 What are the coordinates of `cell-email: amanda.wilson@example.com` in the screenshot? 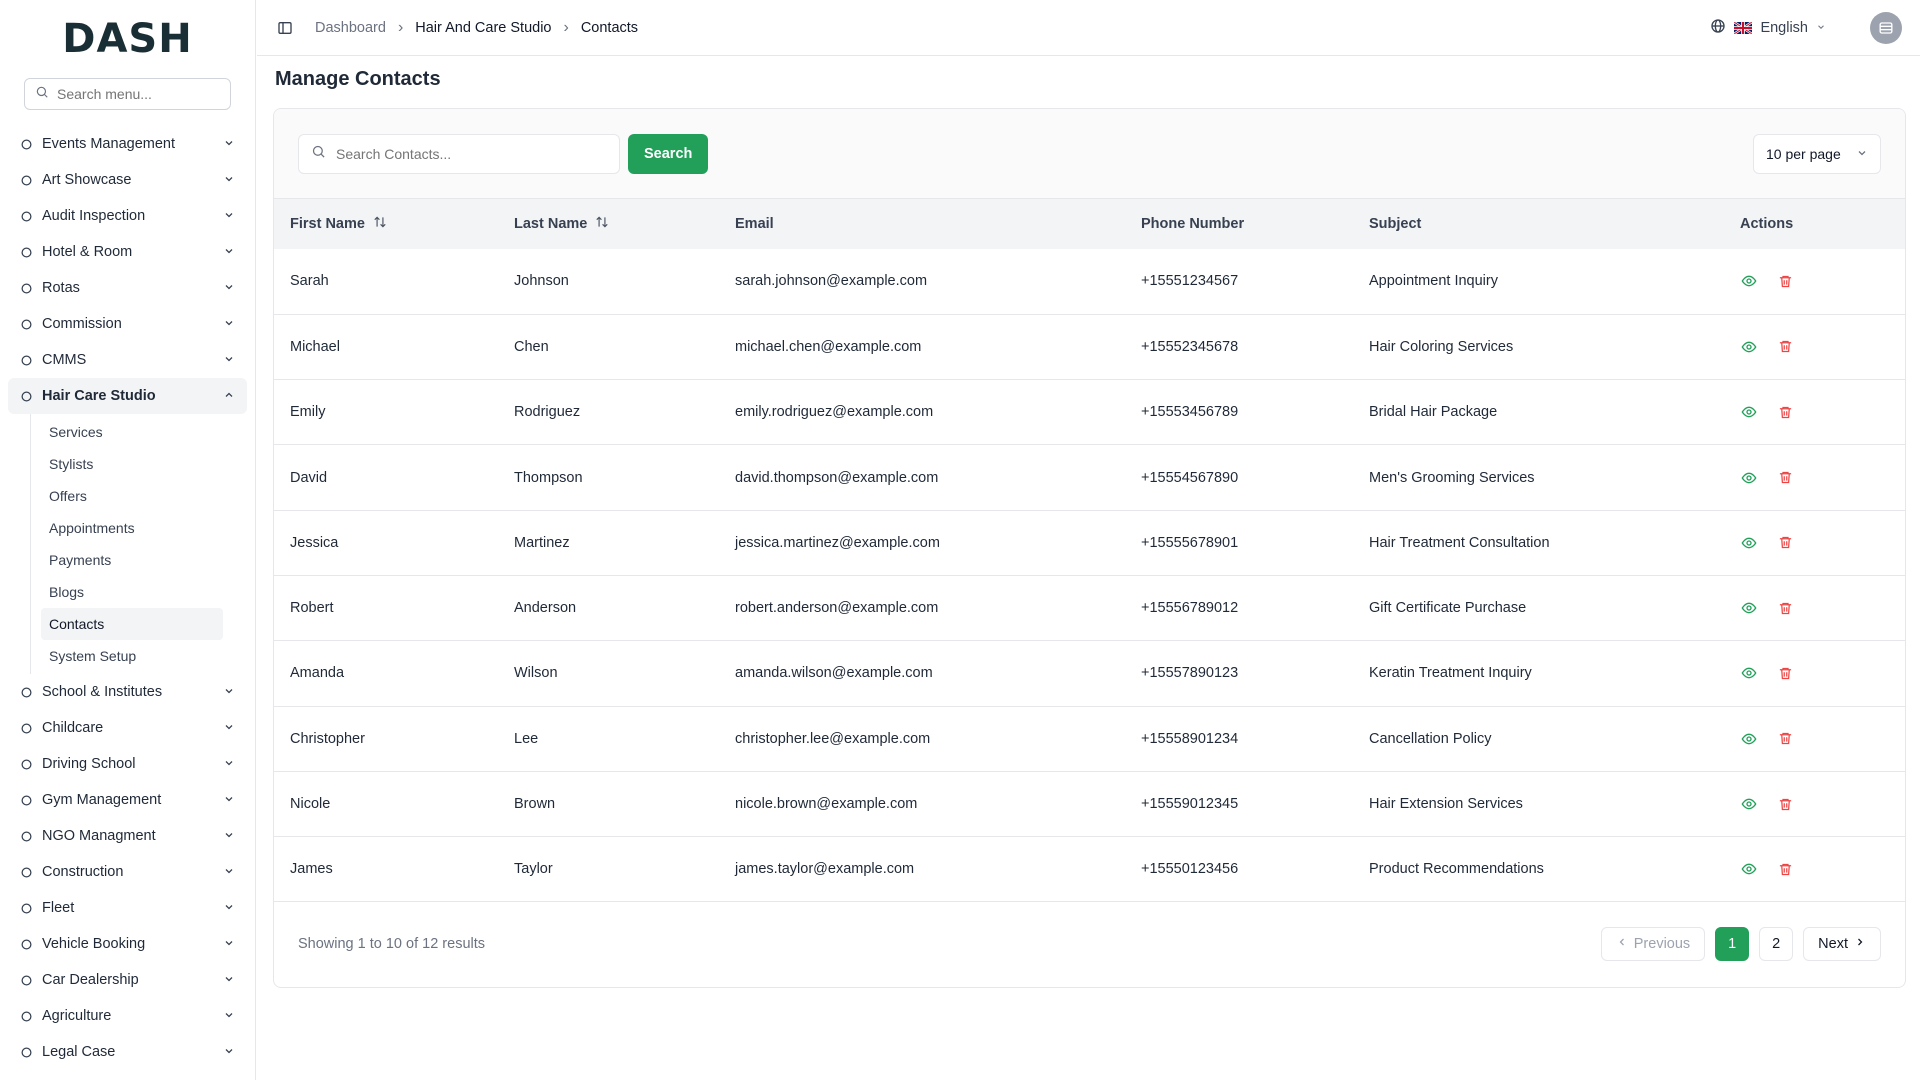 It's located at (834, 673).